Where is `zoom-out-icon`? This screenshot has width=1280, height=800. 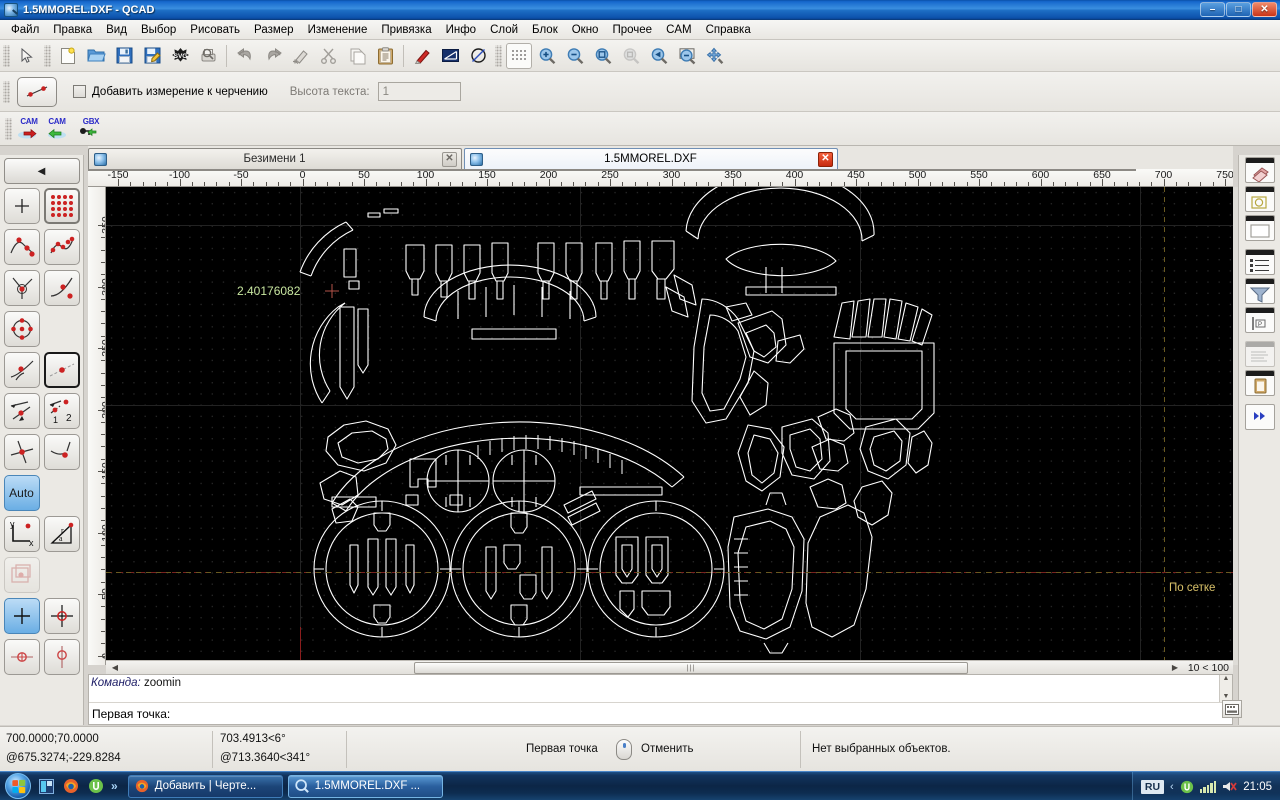 zoom-out-icon is located at coordinates (575, 56).